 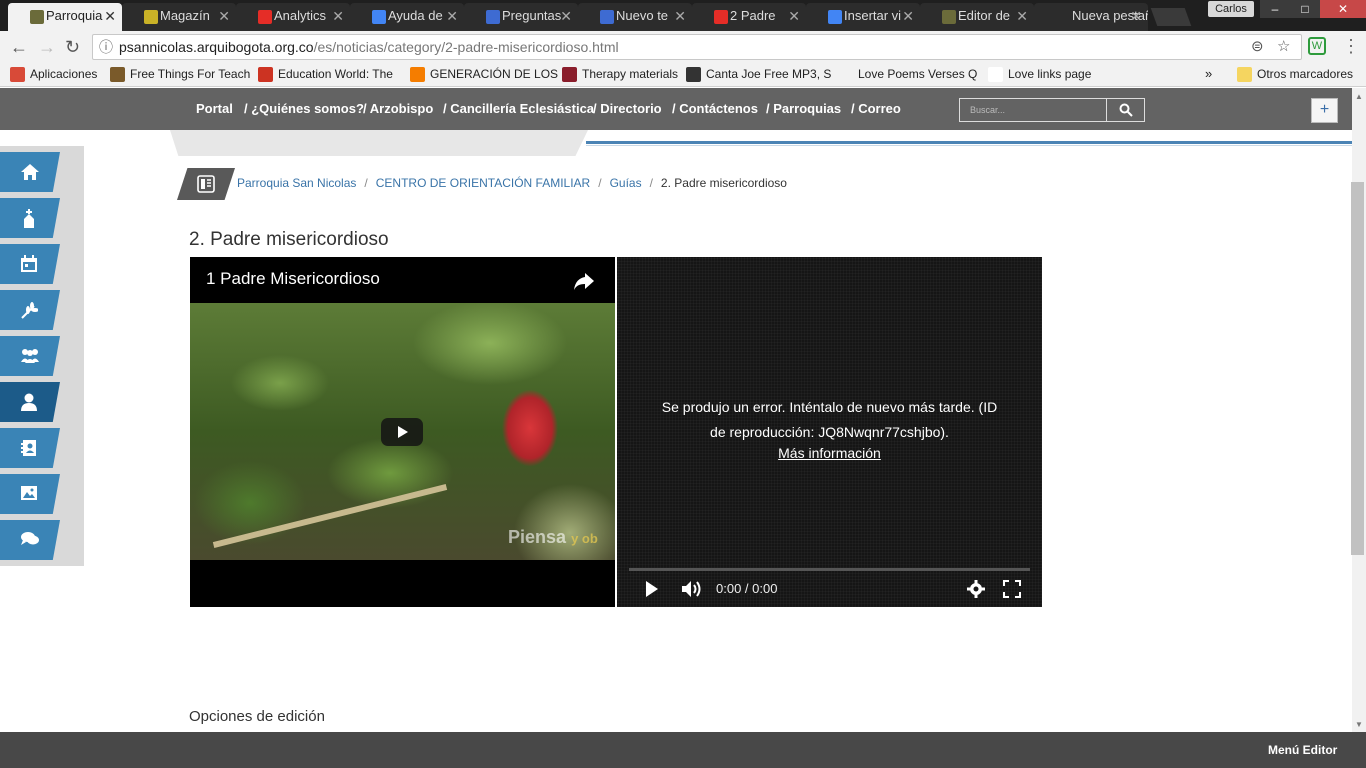 What do you see at coordinates (876, 108) in the screenshot?
I see `nav-link: / Correo` at bounding box center [876, 108].